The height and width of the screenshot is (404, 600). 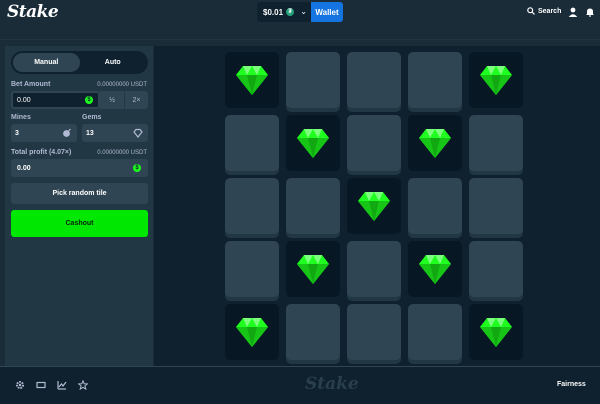 I want to click on mines-value: 3, so click(x=17, y=133).